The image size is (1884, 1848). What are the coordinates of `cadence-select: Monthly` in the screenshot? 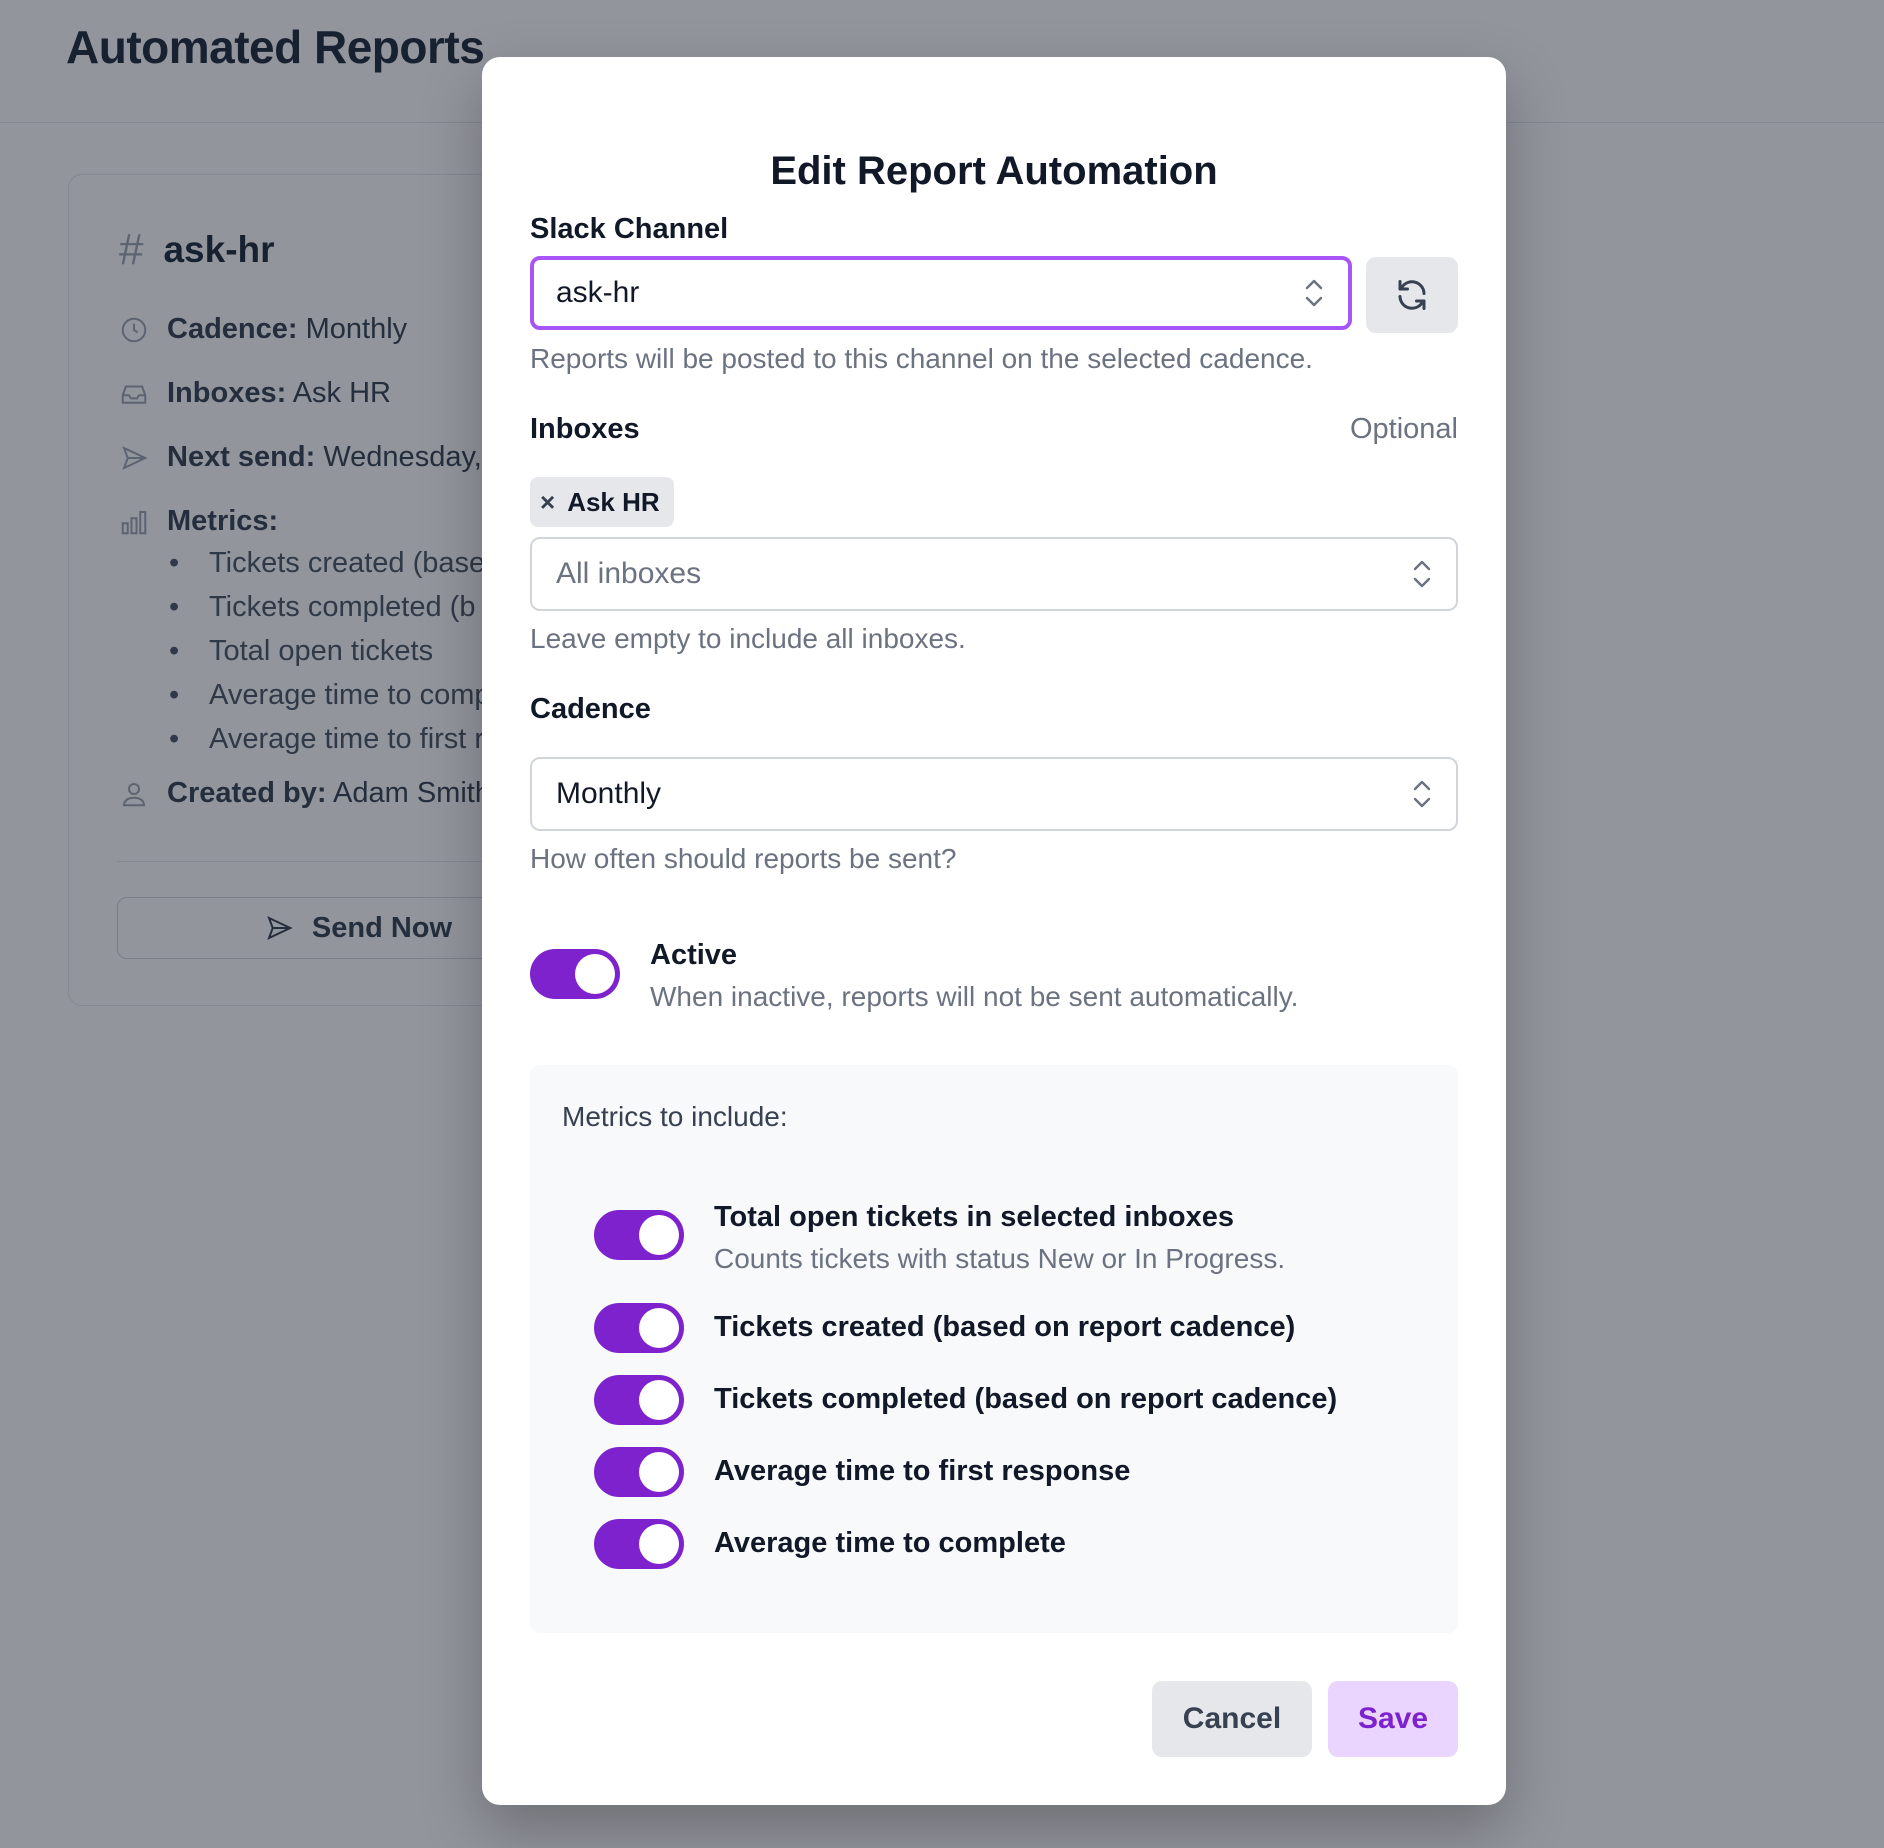 It's located at (994, 794).